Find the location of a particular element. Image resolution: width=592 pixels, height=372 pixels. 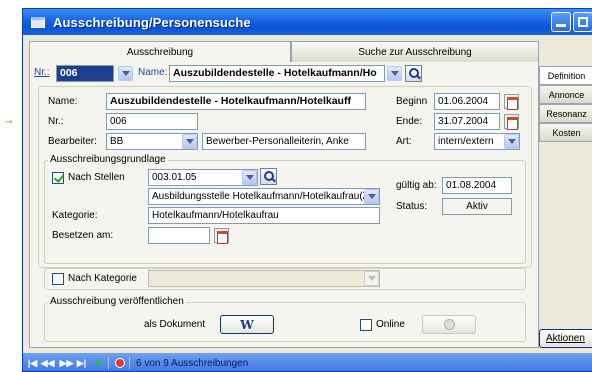

dokument-button: W is located at coordinates (247, 324).